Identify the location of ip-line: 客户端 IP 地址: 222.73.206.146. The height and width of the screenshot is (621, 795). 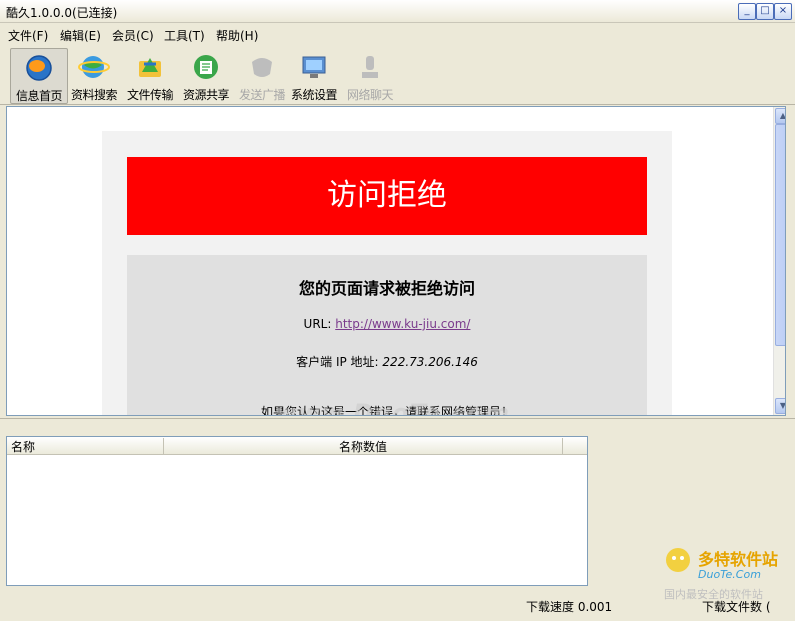
(387, 361).